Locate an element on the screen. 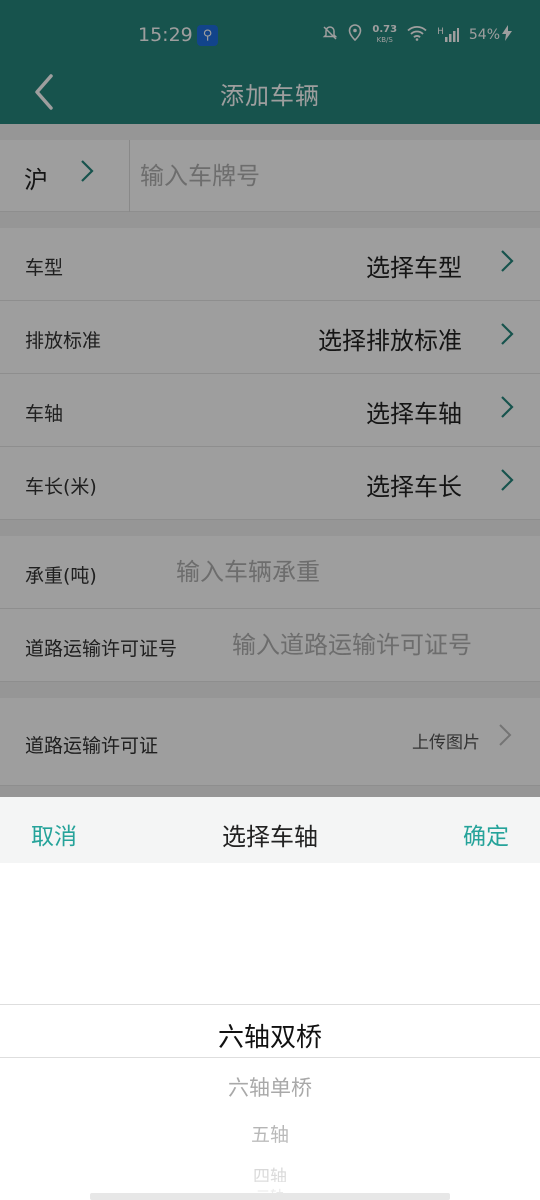  selection-line-top is located at coordinates (270, 1004).